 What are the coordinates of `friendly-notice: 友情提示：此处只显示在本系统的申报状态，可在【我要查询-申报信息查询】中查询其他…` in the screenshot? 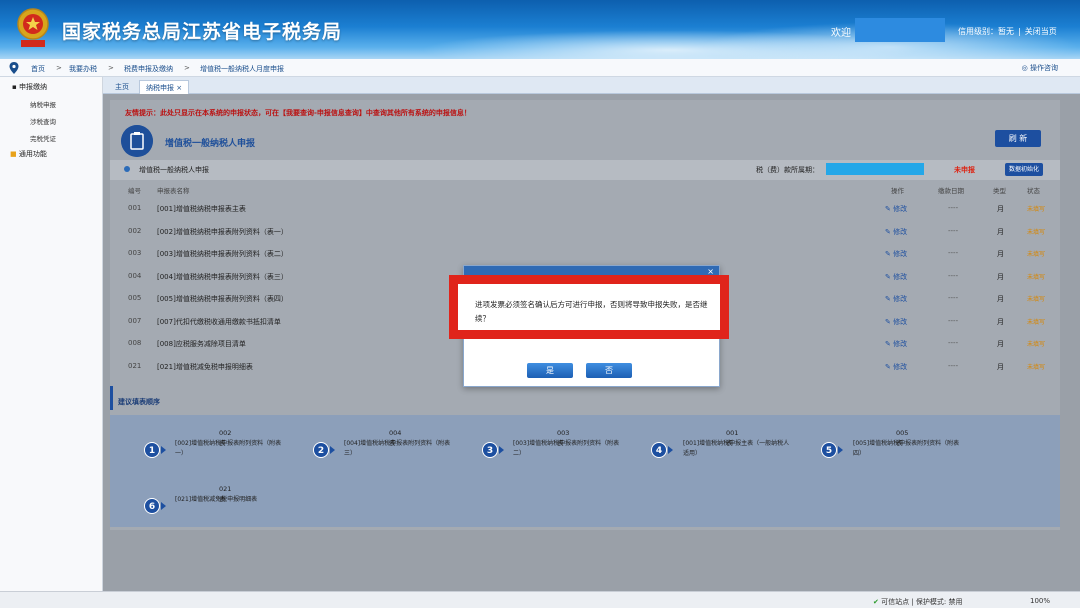 It's located at (298, 113).